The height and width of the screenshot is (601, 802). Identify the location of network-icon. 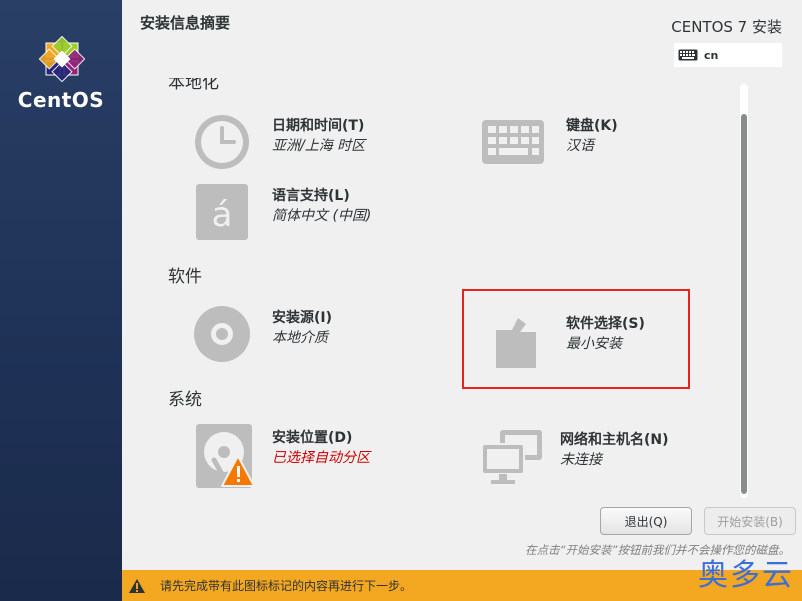
(511, 456).